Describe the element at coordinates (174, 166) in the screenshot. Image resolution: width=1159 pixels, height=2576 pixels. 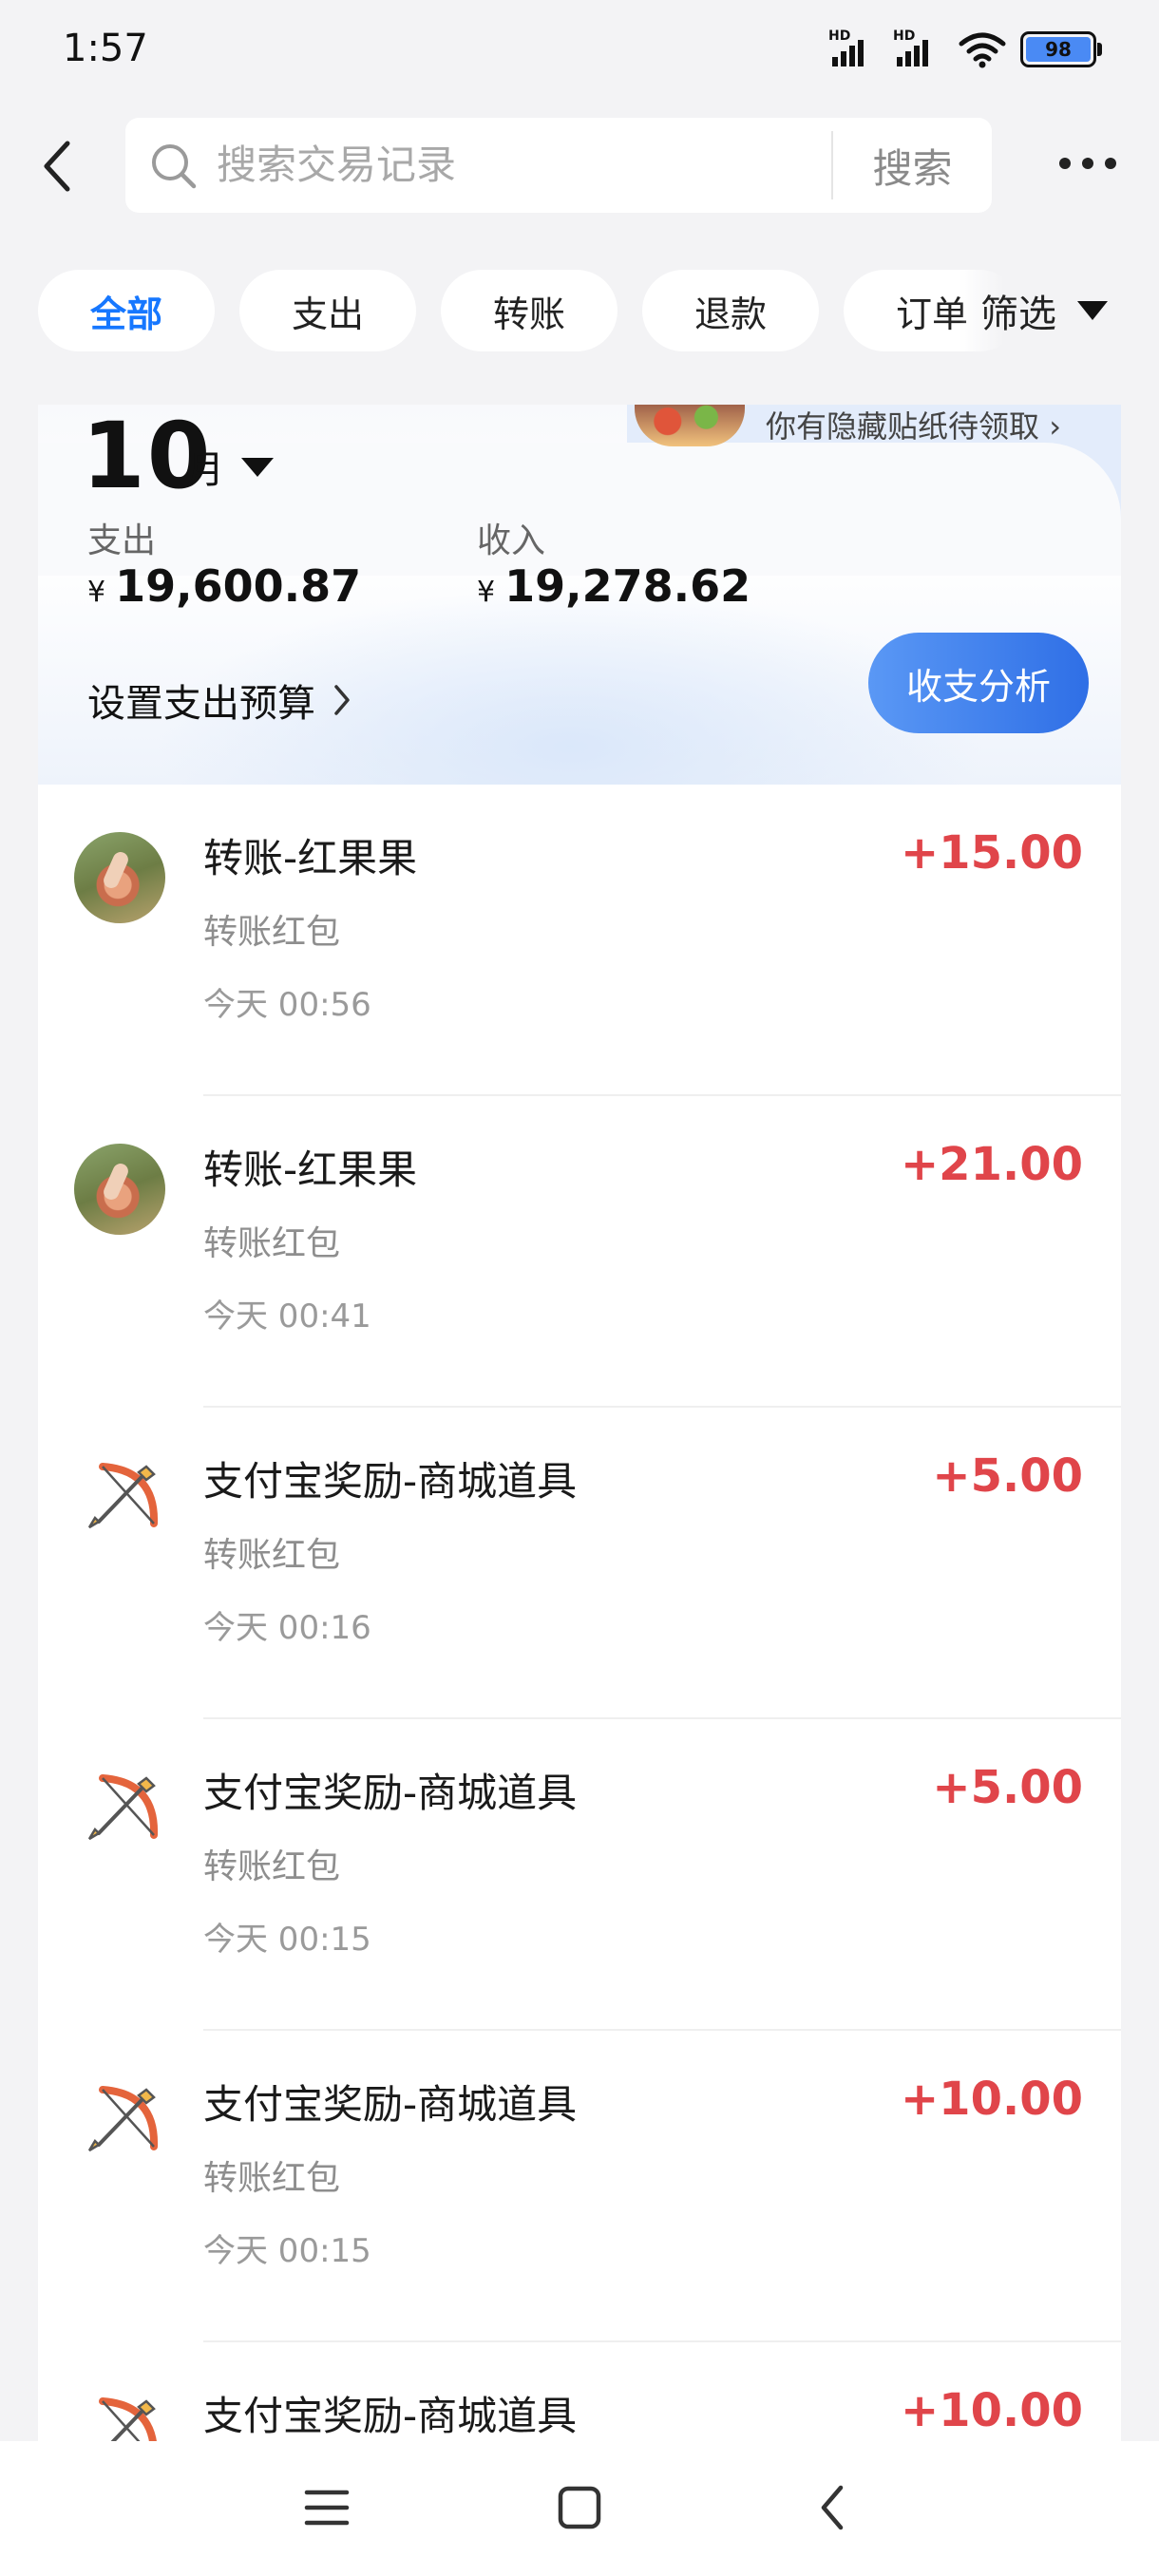
I see `search-icon` at that location.